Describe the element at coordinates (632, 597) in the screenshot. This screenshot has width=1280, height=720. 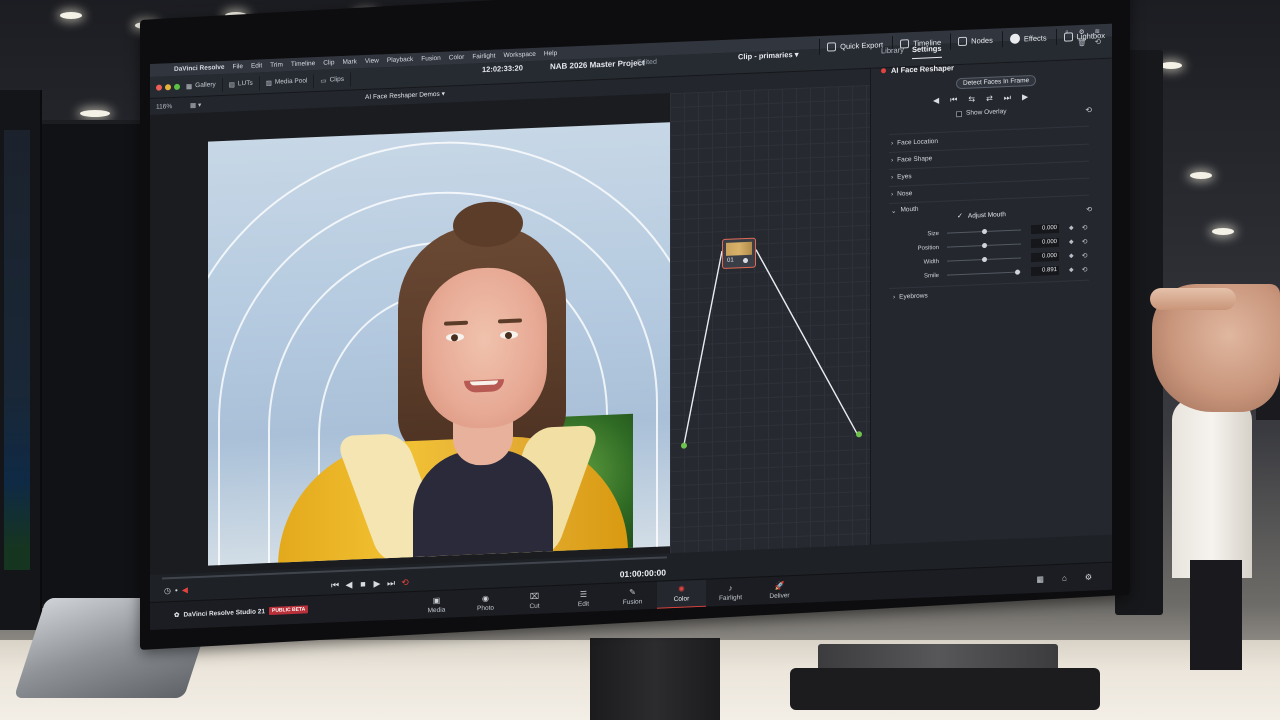
I see `page-tab-fusion: ✎ Fusion` at that location.